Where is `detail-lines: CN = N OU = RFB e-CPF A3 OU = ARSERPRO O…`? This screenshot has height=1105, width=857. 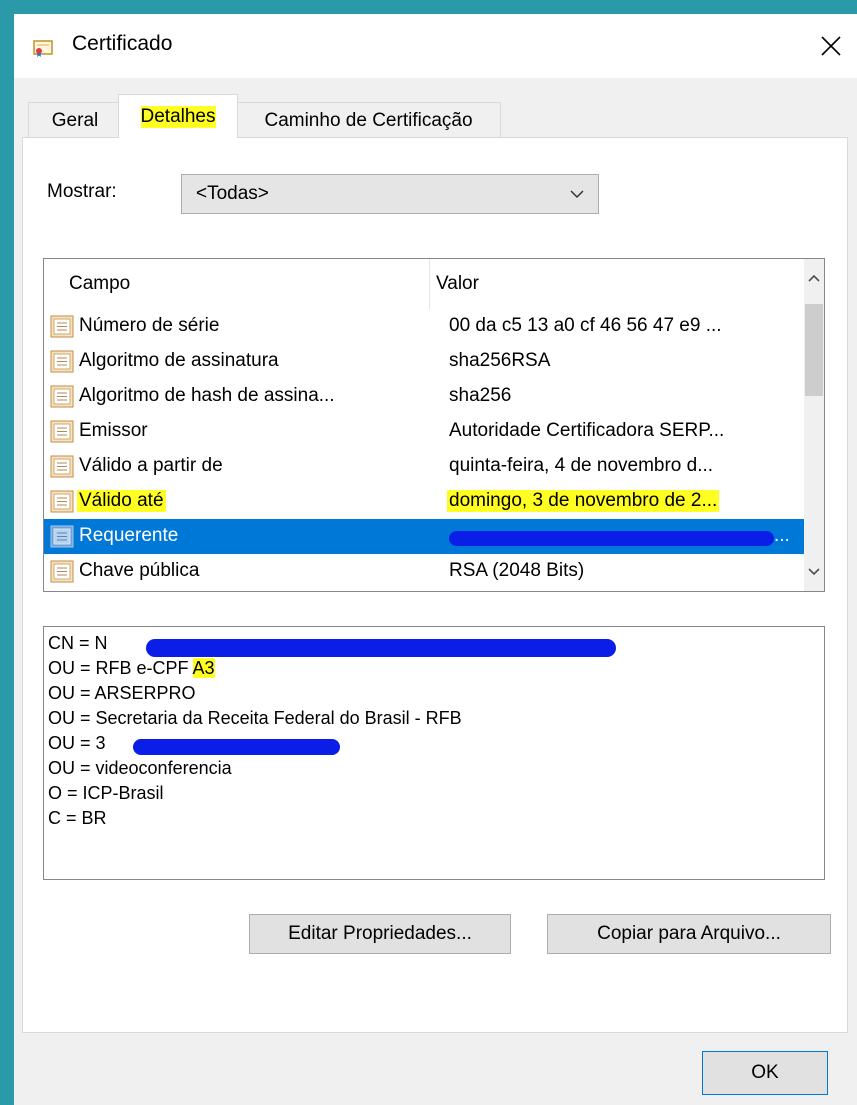
detail-lines: CN = N OU = RFB e-CPF A3 OU = ARSERPRO O… is located at coordinates (332, 733).